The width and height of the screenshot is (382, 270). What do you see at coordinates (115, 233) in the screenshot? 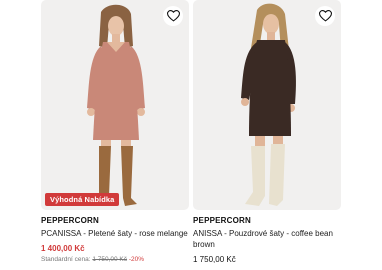
I see `product-title: PCANISSA - Pletené šaty - rose melange` at bounding box center [115, 233].